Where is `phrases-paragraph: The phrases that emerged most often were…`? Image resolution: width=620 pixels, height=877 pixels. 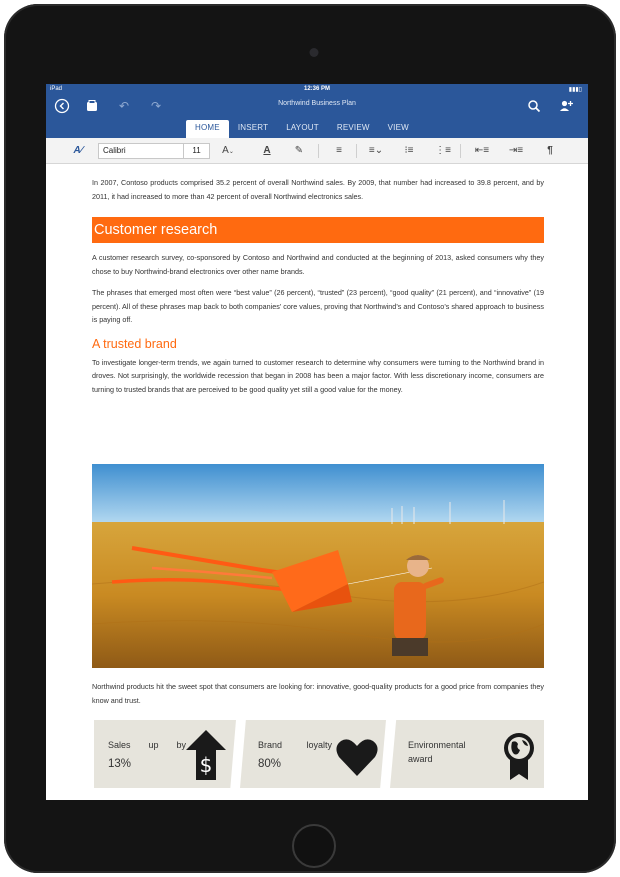 phrases-paragraph: The phrases that emerged most often were… is located at coordinates (318, 306).